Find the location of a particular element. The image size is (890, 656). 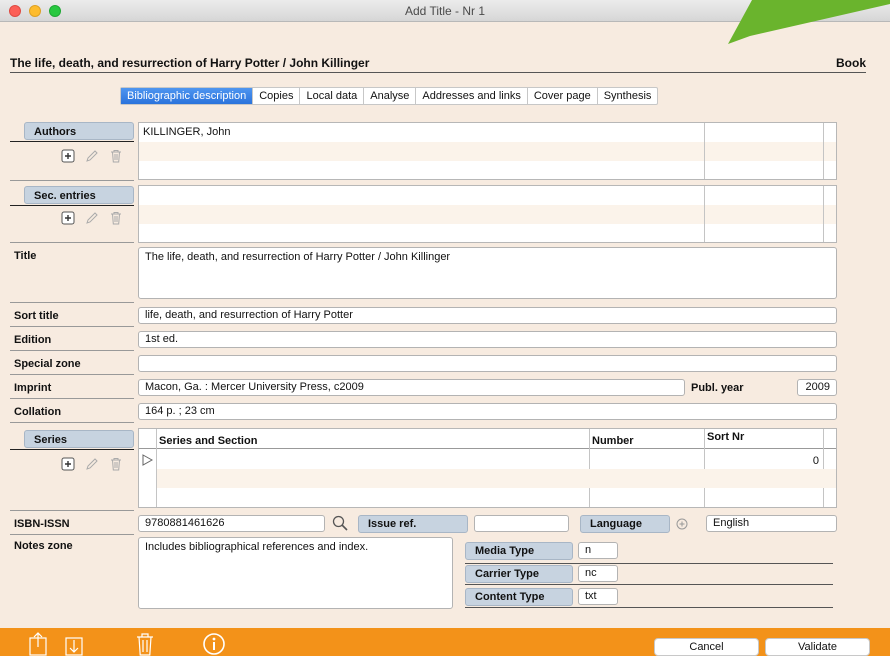

list-item: KILLINGER, John is located at coordinates (487, 132).